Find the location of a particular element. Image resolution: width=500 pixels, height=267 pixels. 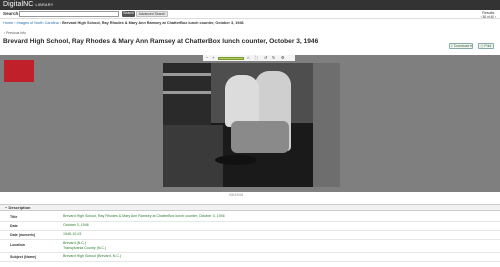

photo-skirt is located at coordinates (260, 137).